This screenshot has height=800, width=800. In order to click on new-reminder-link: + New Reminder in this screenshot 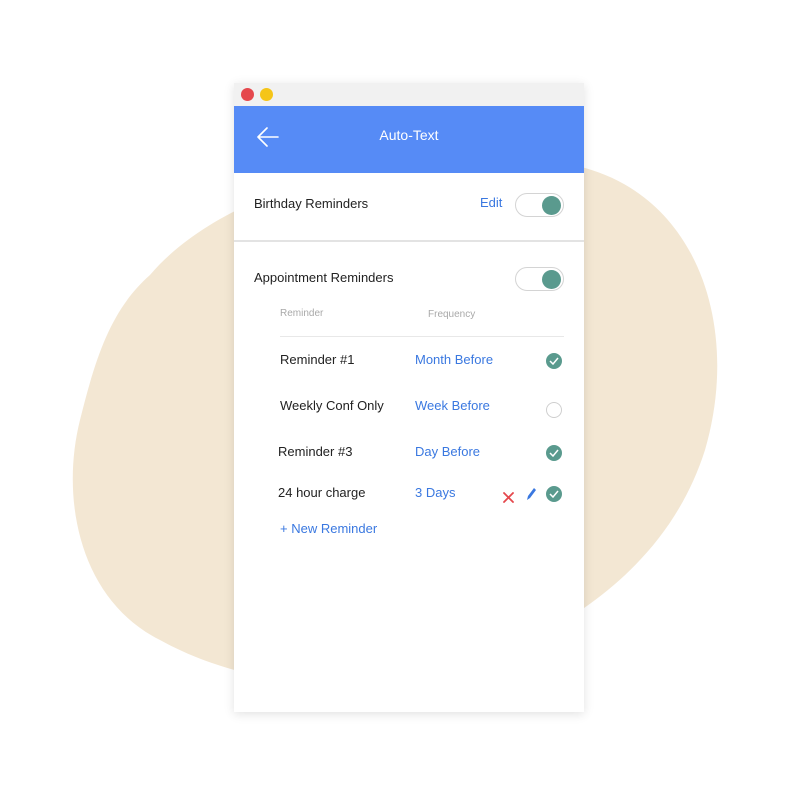, I will do `click(328, 528)`.